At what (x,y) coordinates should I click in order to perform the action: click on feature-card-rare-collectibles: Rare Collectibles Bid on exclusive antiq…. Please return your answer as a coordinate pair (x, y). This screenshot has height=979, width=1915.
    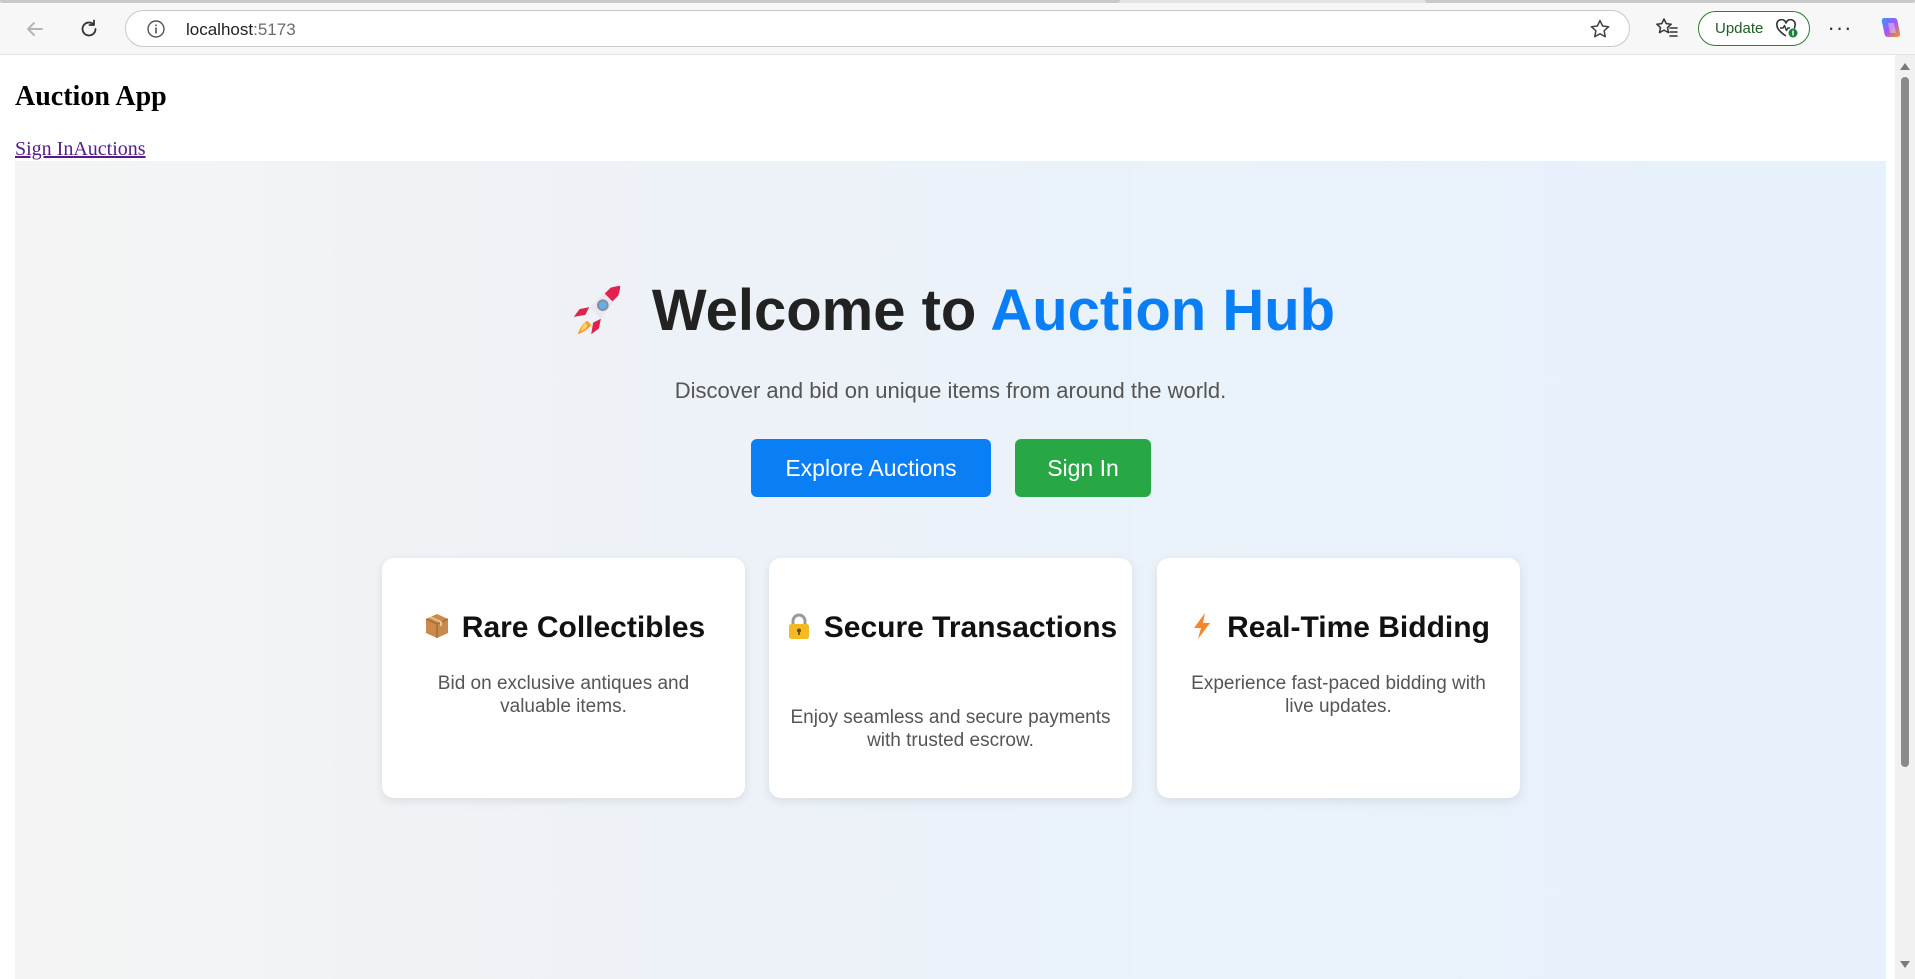
    Looking at the image, I should click on (563, 678).